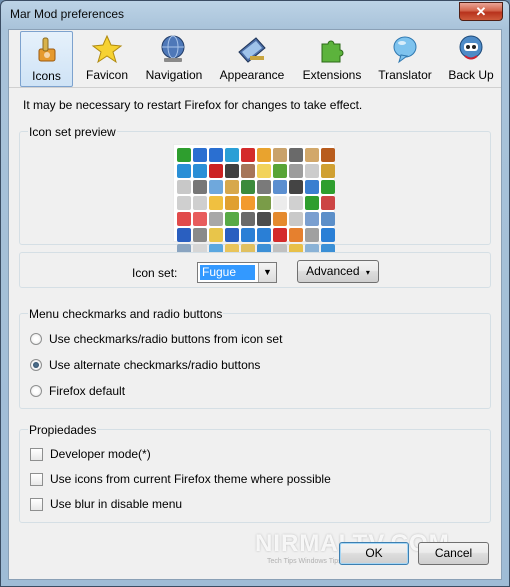  Describe the element at coordinates (46, 76) in the screenshot. I see `tab-icons-label: Icons` at that location.